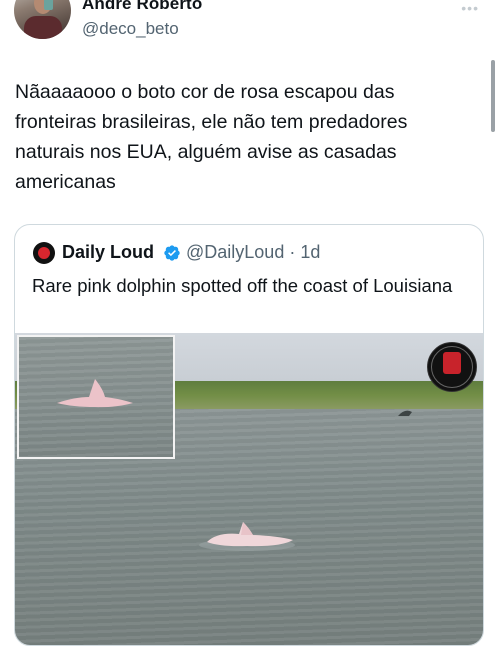 The width and height of the screenshot is (497, 646). Describe the element at coordinates (48, 5) in the screenshot. I see `avatar-phone` at that location.